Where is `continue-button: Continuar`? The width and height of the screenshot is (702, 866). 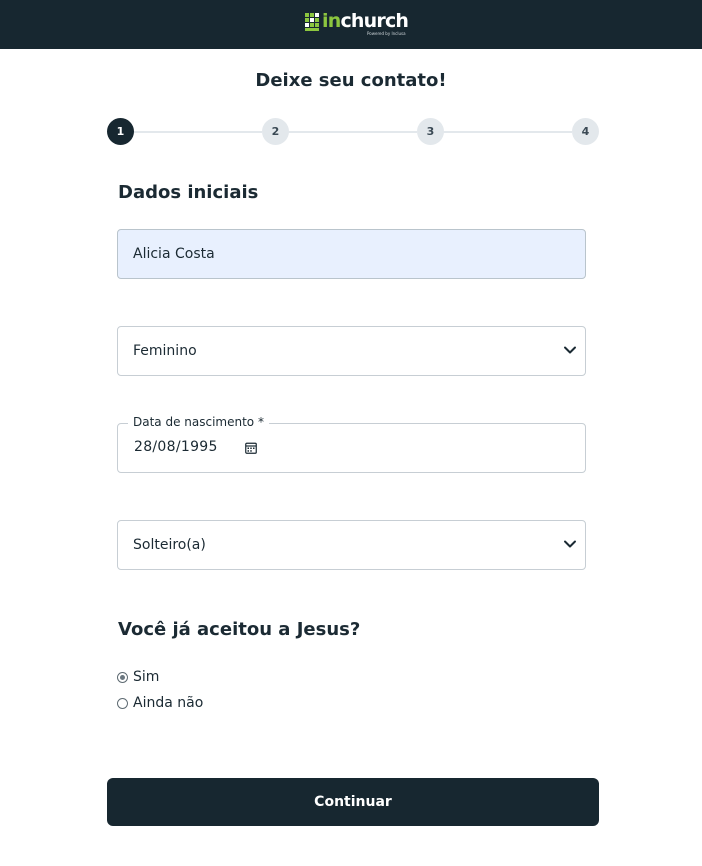
continue-button: Continuar is located at coordinates (353, 802).